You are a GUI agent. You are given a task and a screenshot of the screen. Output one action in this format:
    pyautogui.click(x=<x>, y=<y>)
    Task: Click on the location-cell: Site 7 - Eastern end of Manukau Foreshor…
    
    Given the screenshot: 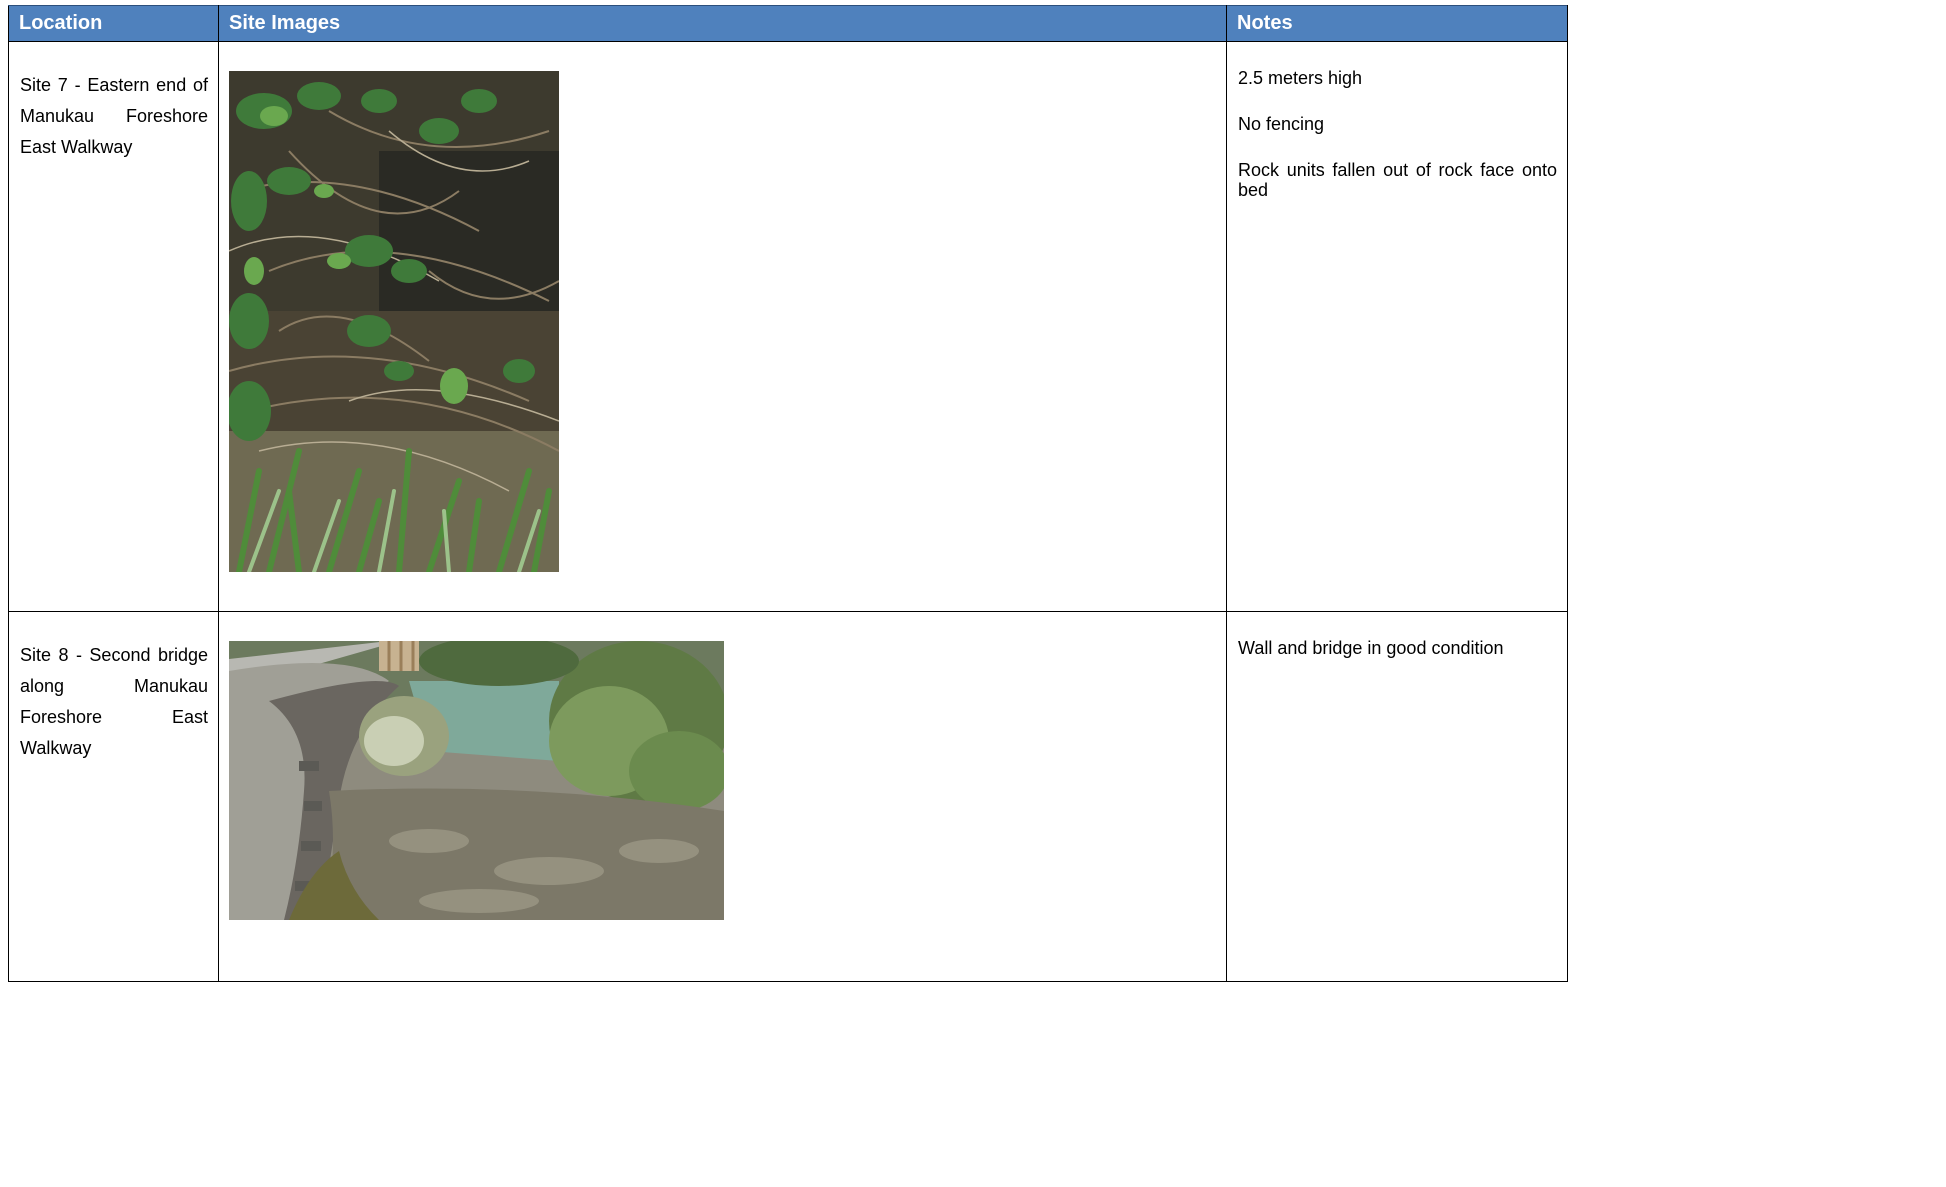 What is the action you would take?
    pyautogui.click(x=113, y=326)
    